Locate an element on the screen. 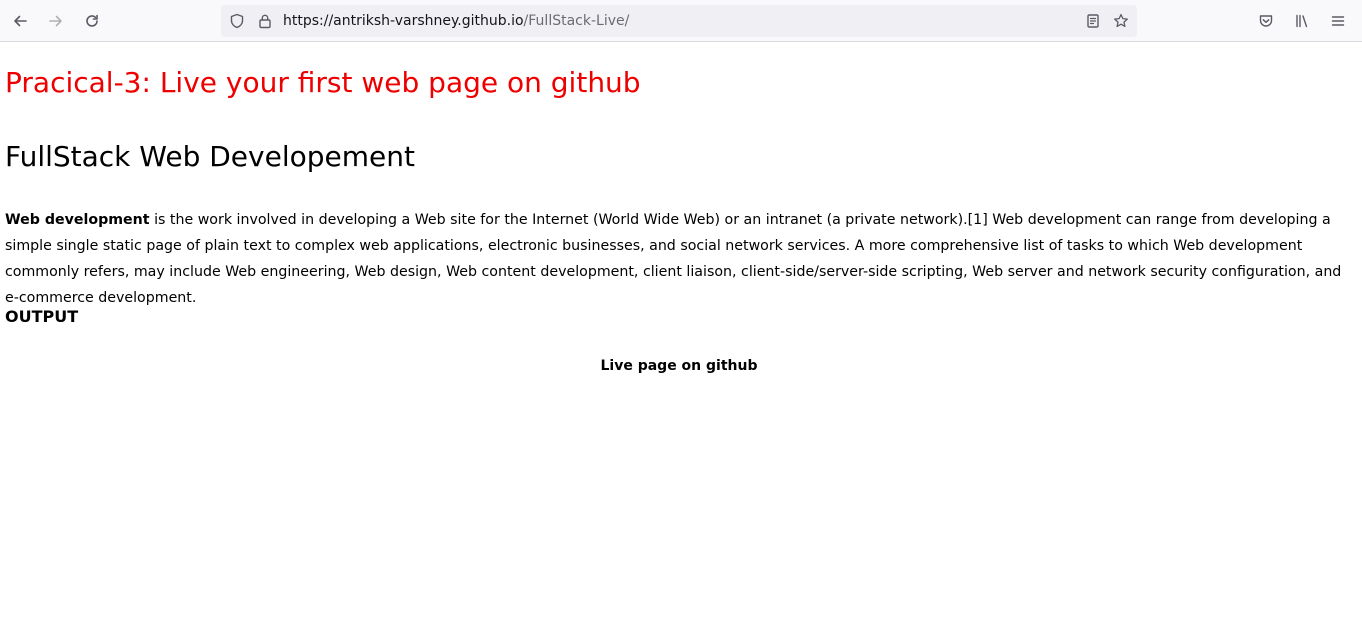 The image size is (1362, 642). section-title: FullStack Web Developement is located at coordinates (210, 156).